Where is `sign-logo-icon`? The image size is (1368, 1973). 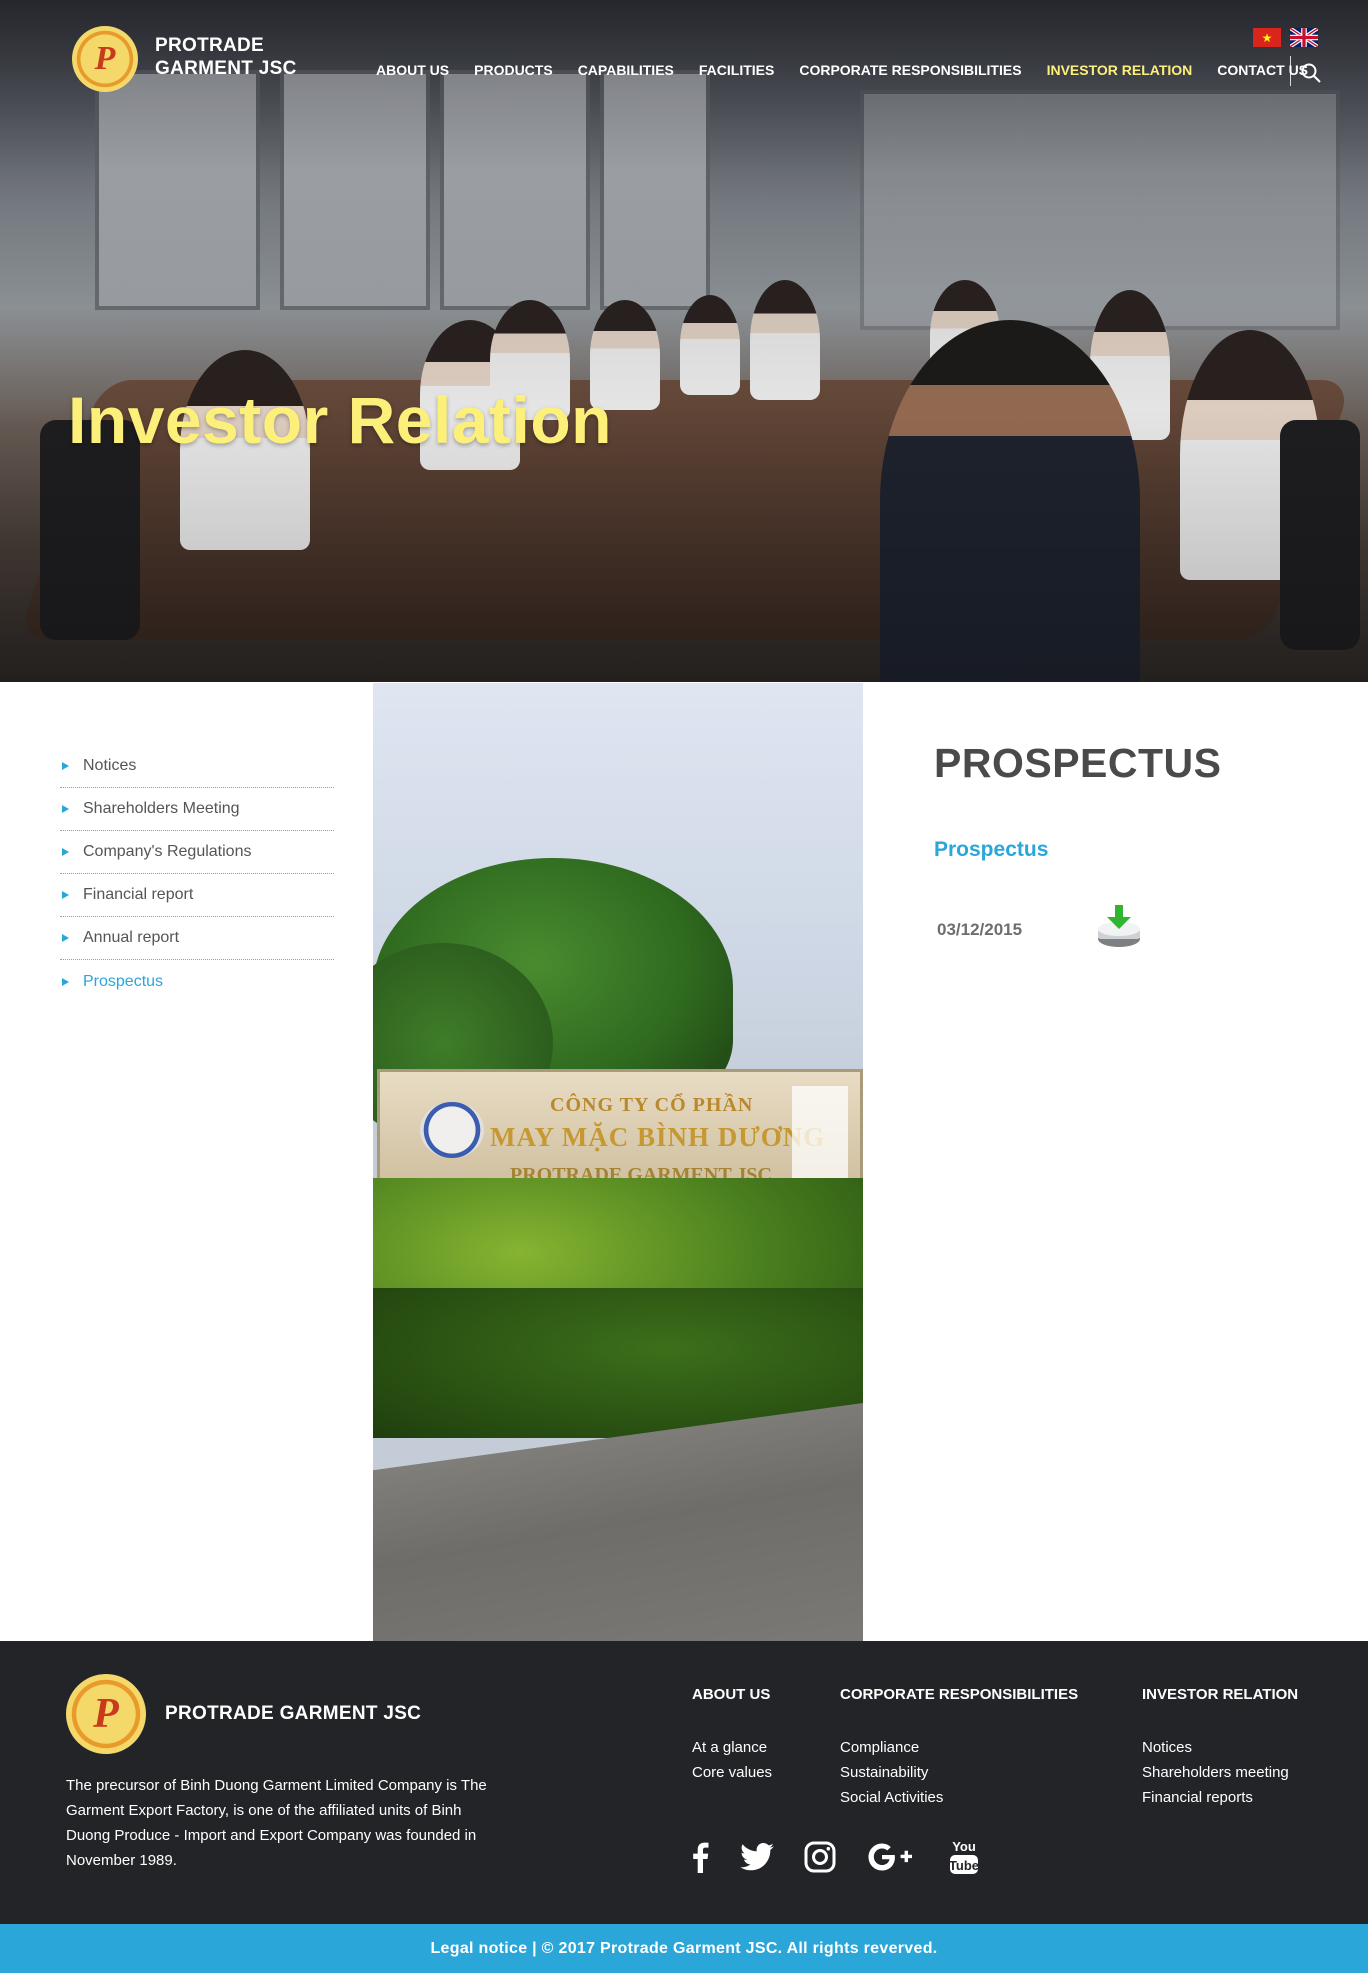 sign-logo-icon is located at coordinates (452, 1130).